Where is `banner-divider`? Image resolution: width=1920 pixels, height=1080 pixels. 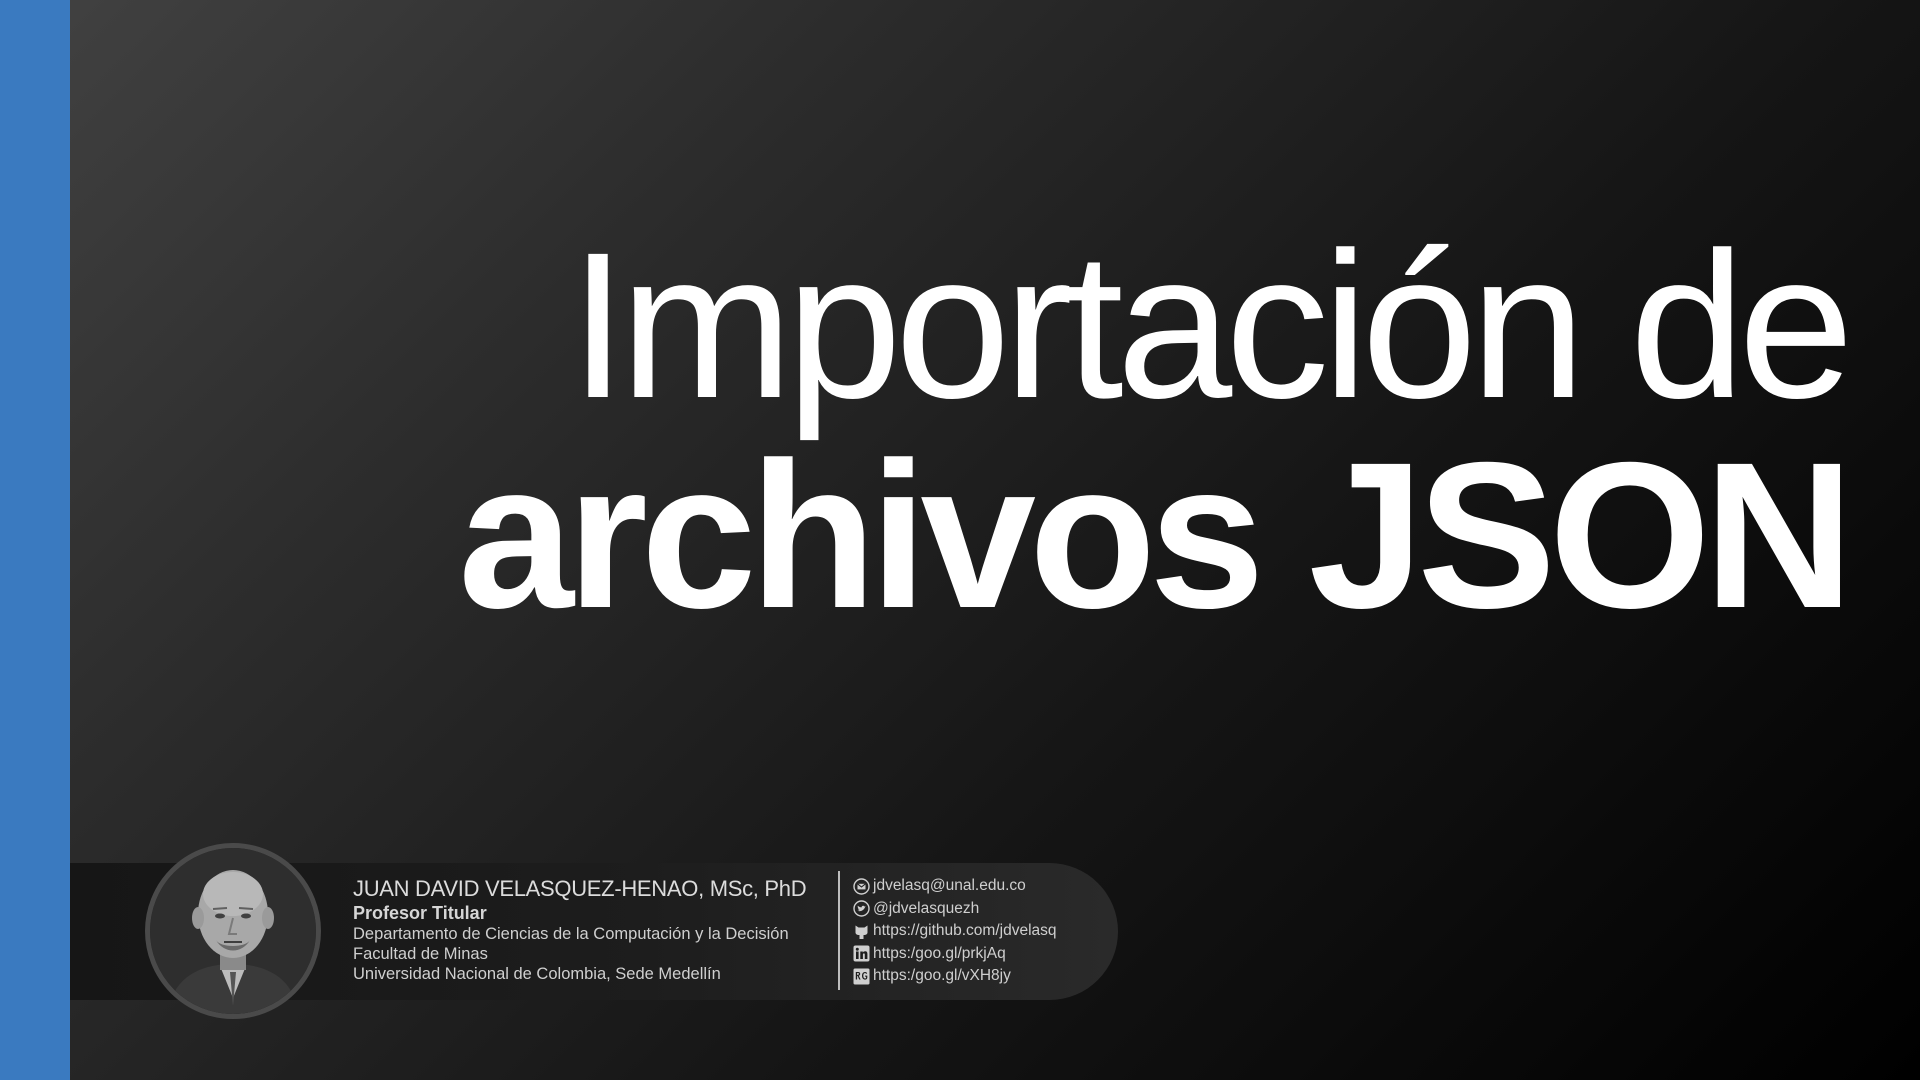
banner-divider is located at coordinates (839, 930).